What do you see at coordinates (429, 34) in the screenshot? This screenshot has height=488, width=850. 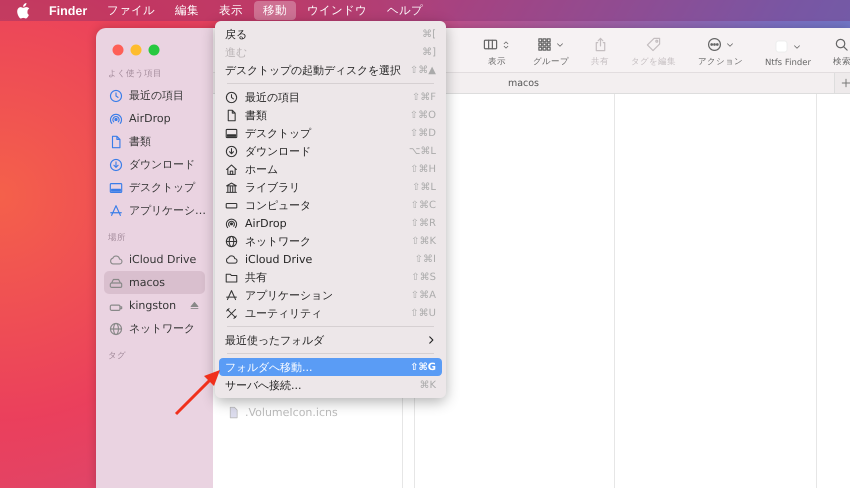 I see `keyboard-shortcut: ⌘[` at bounding box center [429, 34].